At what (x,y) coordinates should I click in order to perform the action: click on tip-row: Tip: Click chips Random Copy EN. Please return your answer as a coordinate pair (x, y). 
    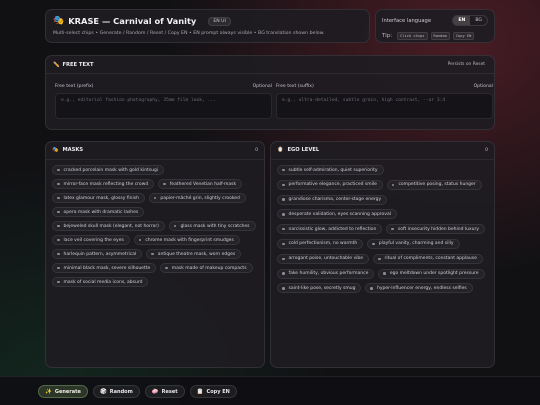
    Looking at the image, I should click on (428, 36).